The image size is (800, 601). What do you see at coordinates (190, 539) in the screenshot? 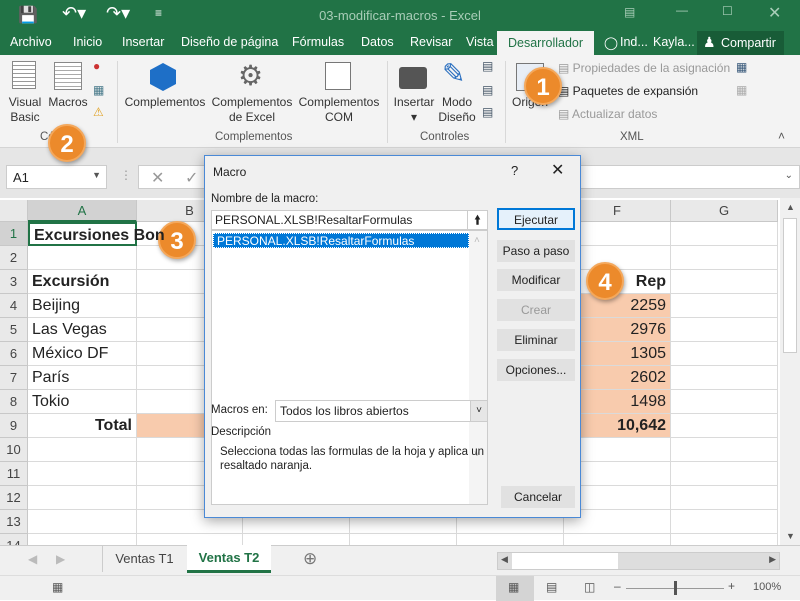
I see `cell-B14` at bounding box center [190, 539].